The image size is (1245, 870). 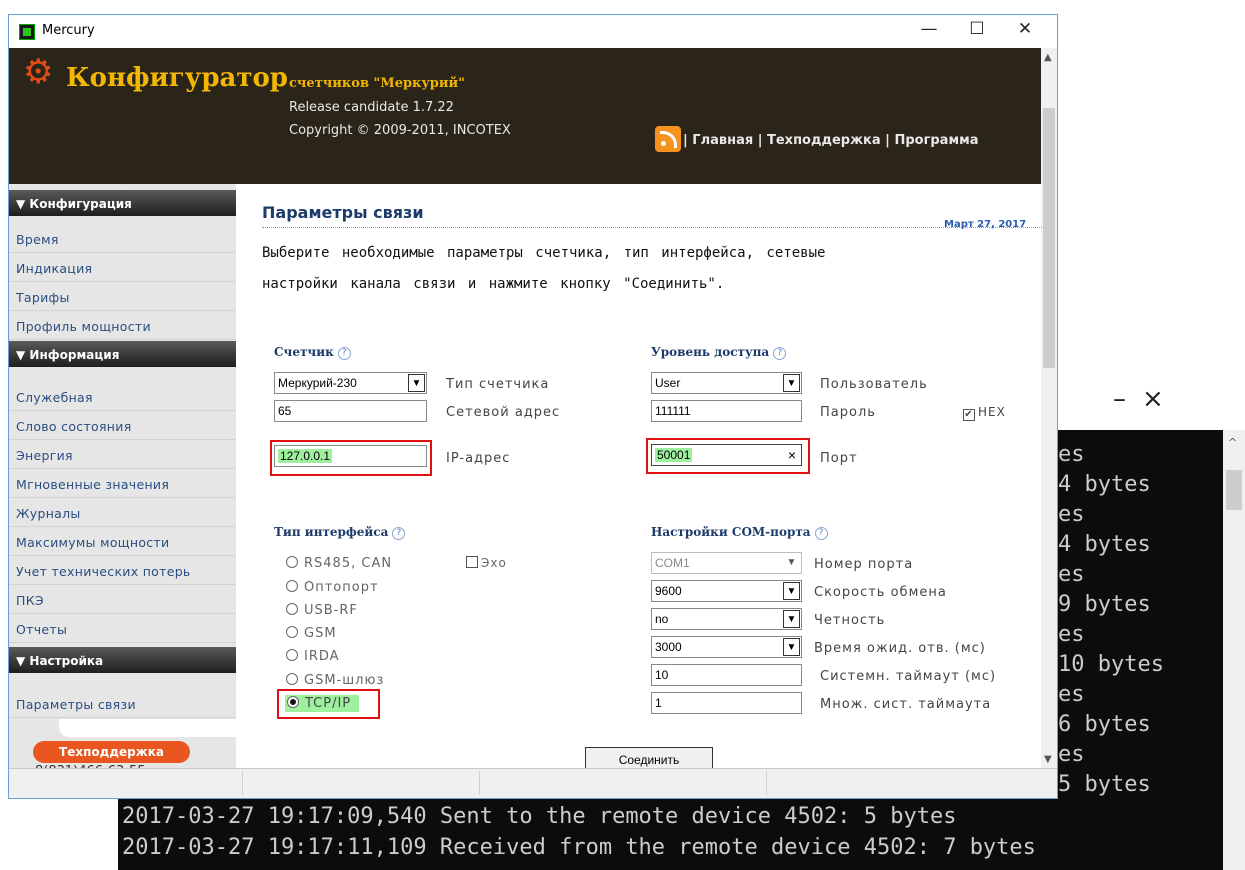 I want to click on sidebar-item-status-word: Слово состояния, so click(x=122, y=425).